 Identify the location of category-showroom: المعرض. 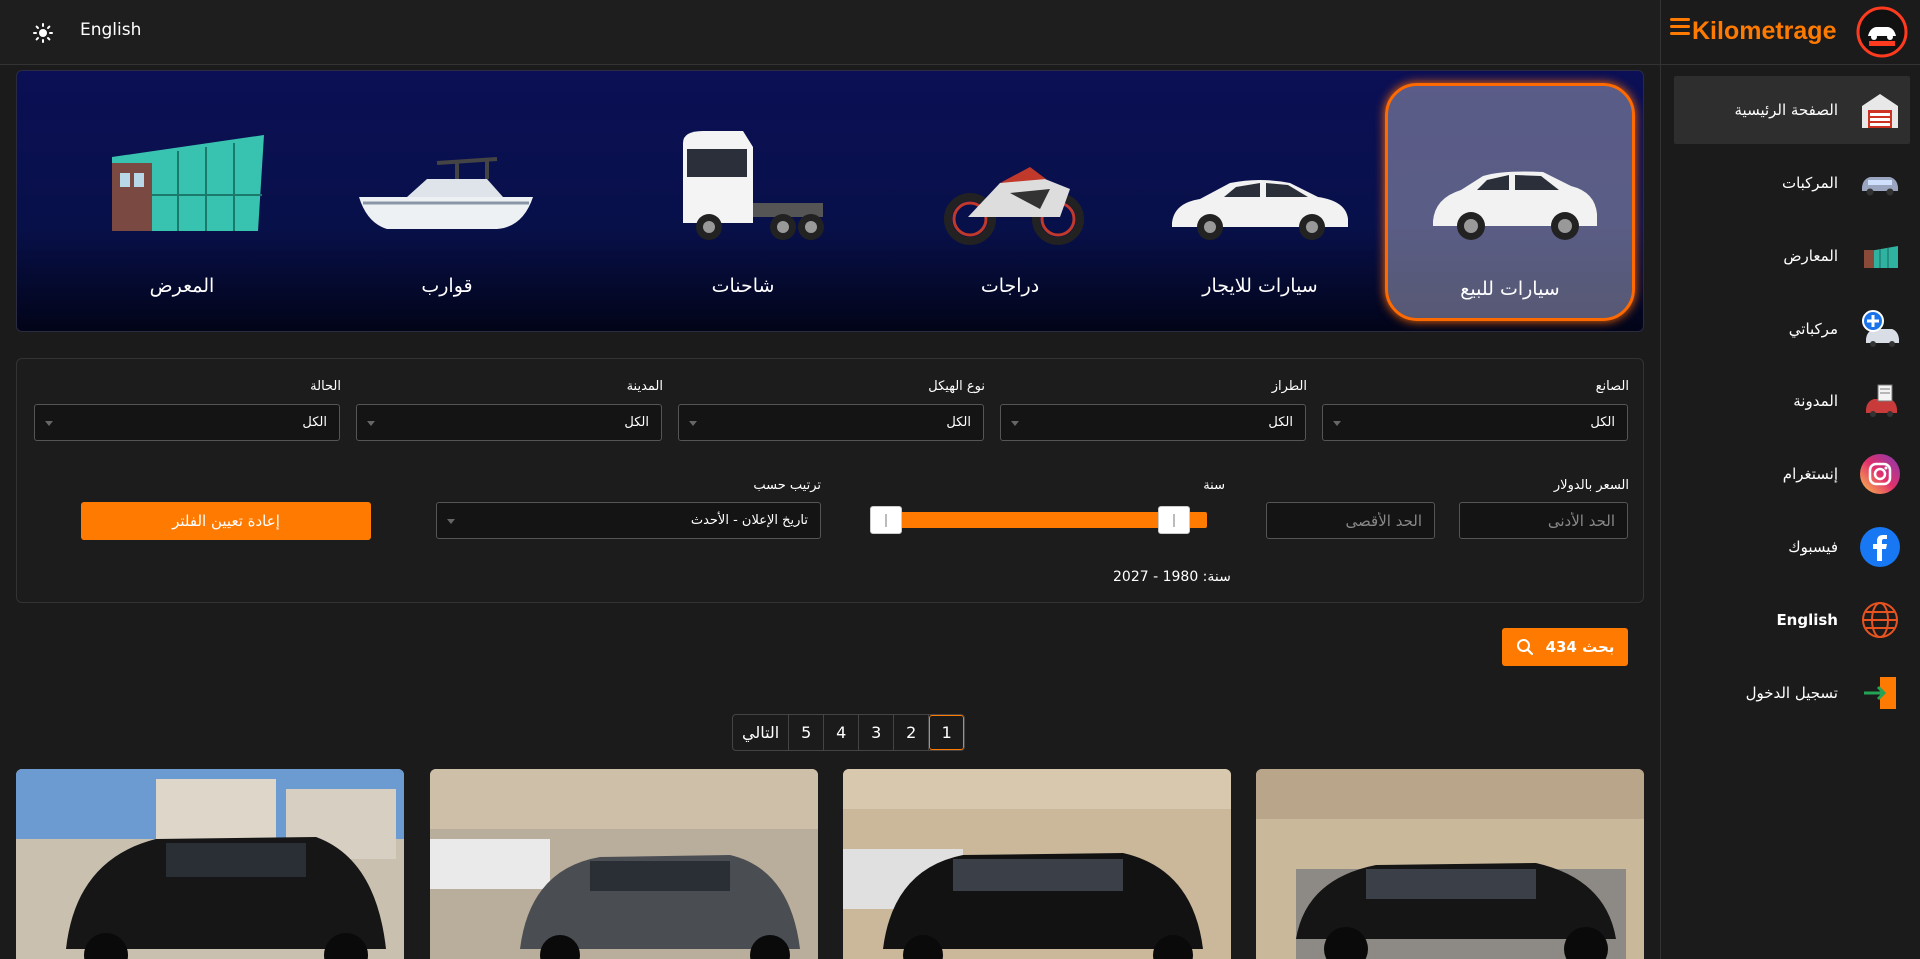
(182, 202).